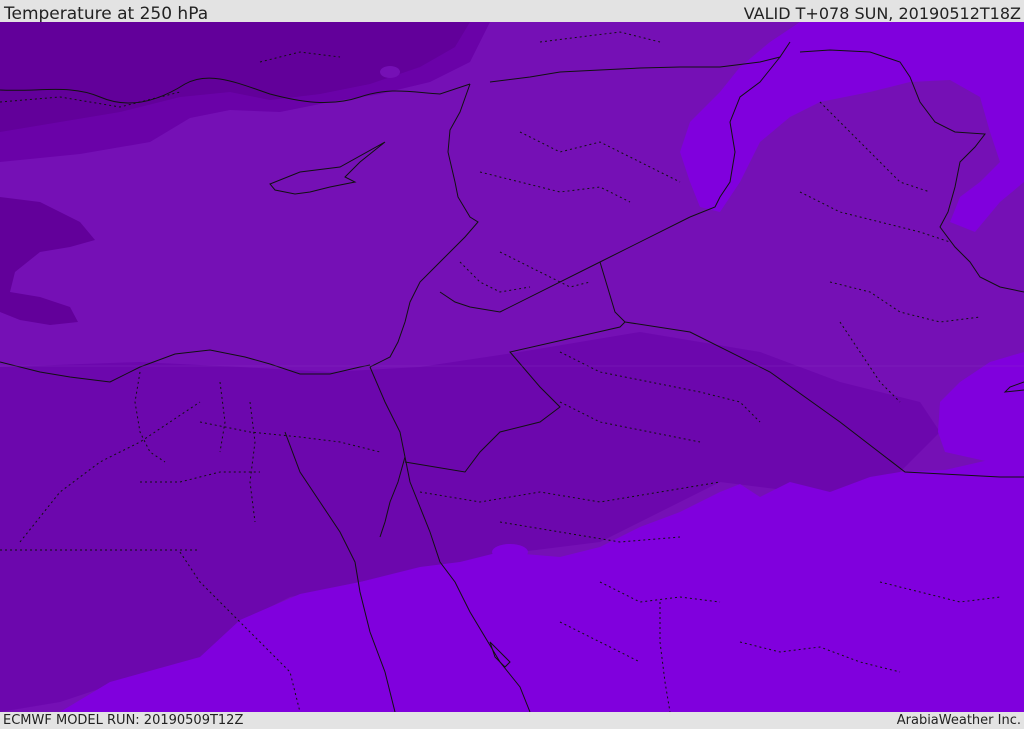 This screenshot has height=729, width=1024. I want to click on model-run: ECMWF MODEL RUN: 20190509T12Z, so click(123, 720).